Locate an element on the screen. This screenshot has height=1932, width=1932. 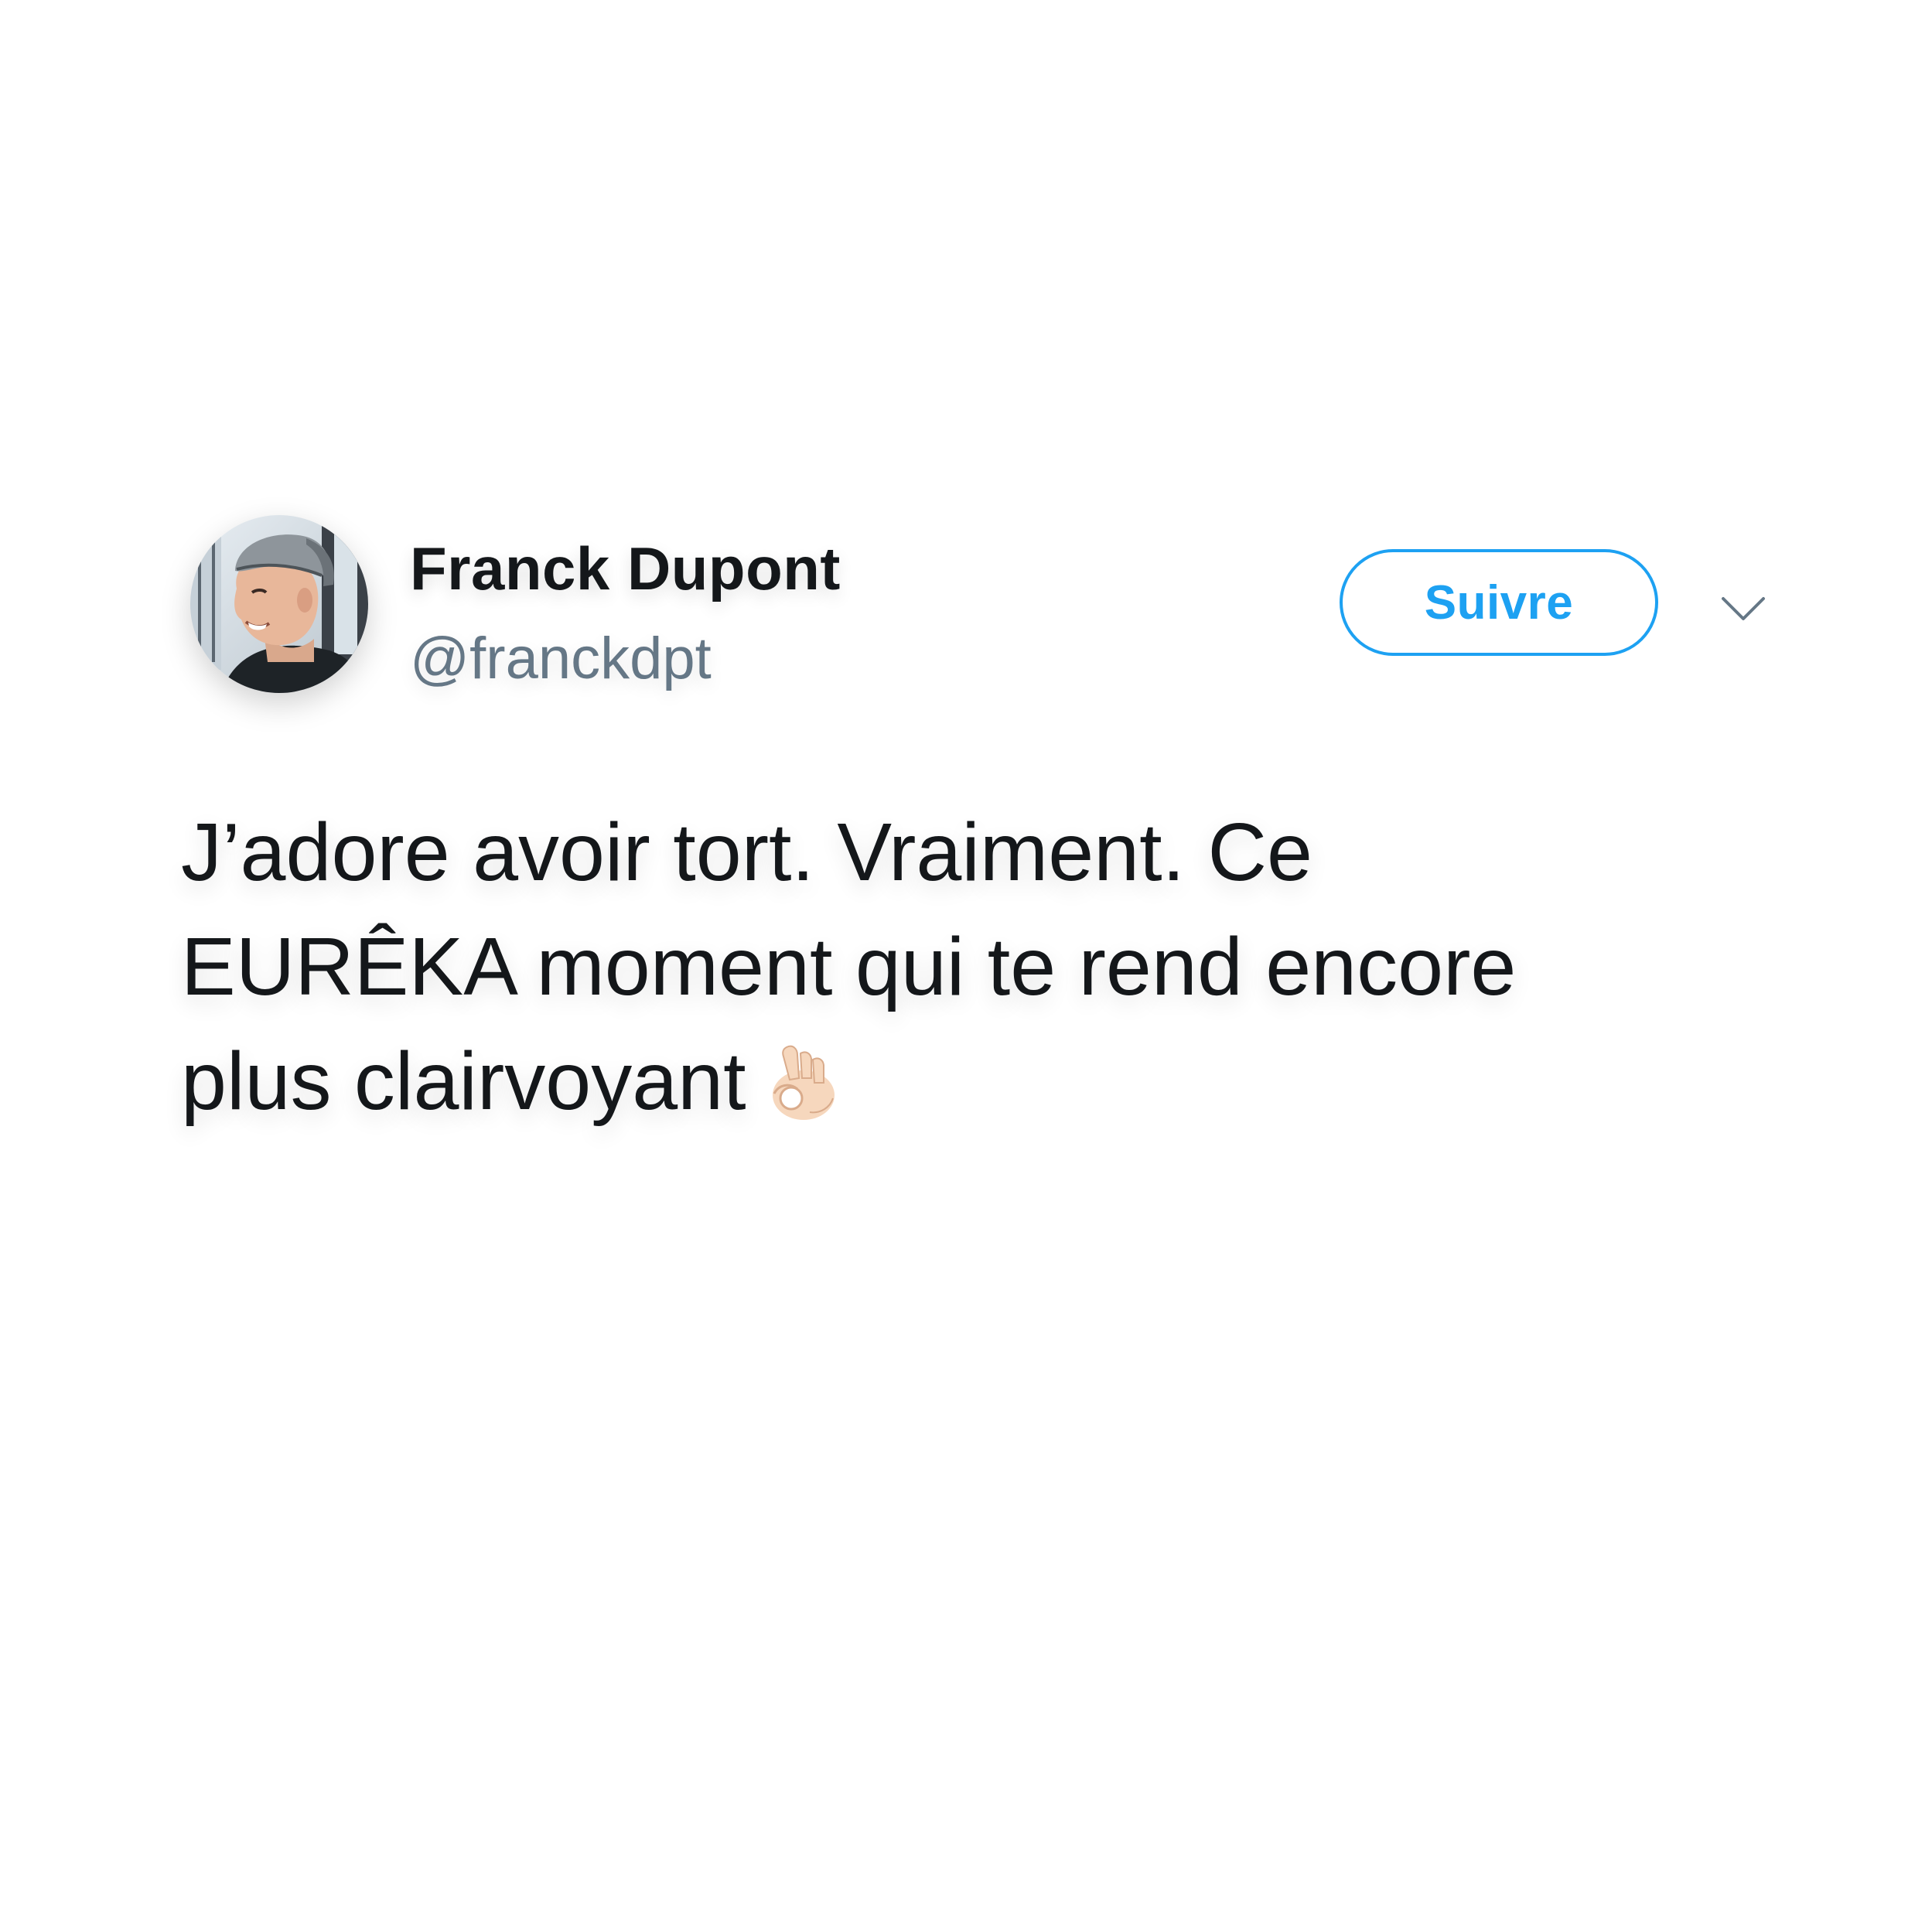
avatar-photo is located at coordinates (279, 604).